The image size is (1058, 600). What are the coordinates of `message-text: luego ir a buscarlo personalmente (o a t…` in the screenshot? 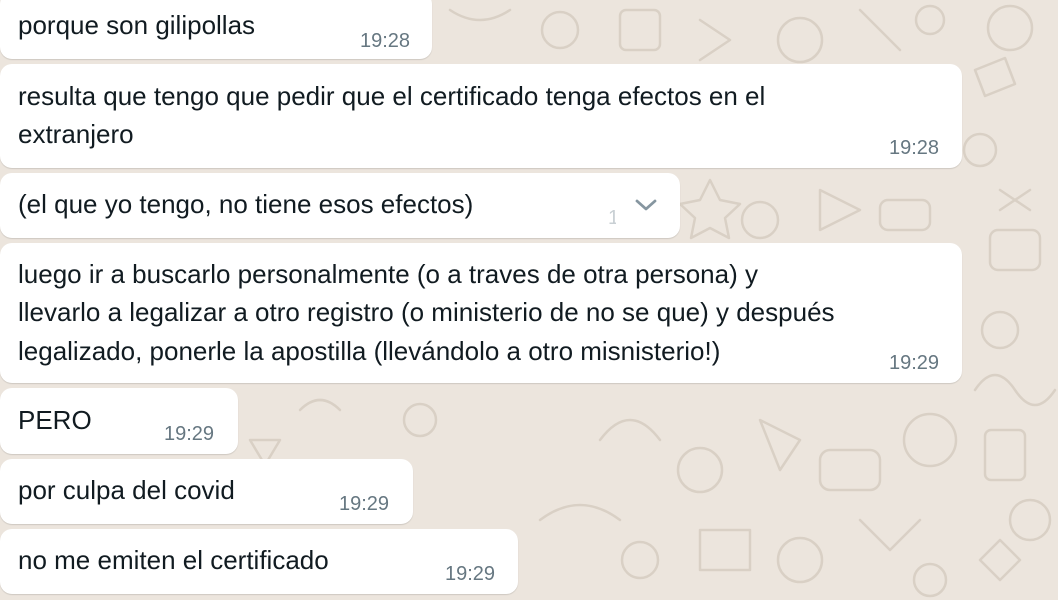 It's located at (388, 274).